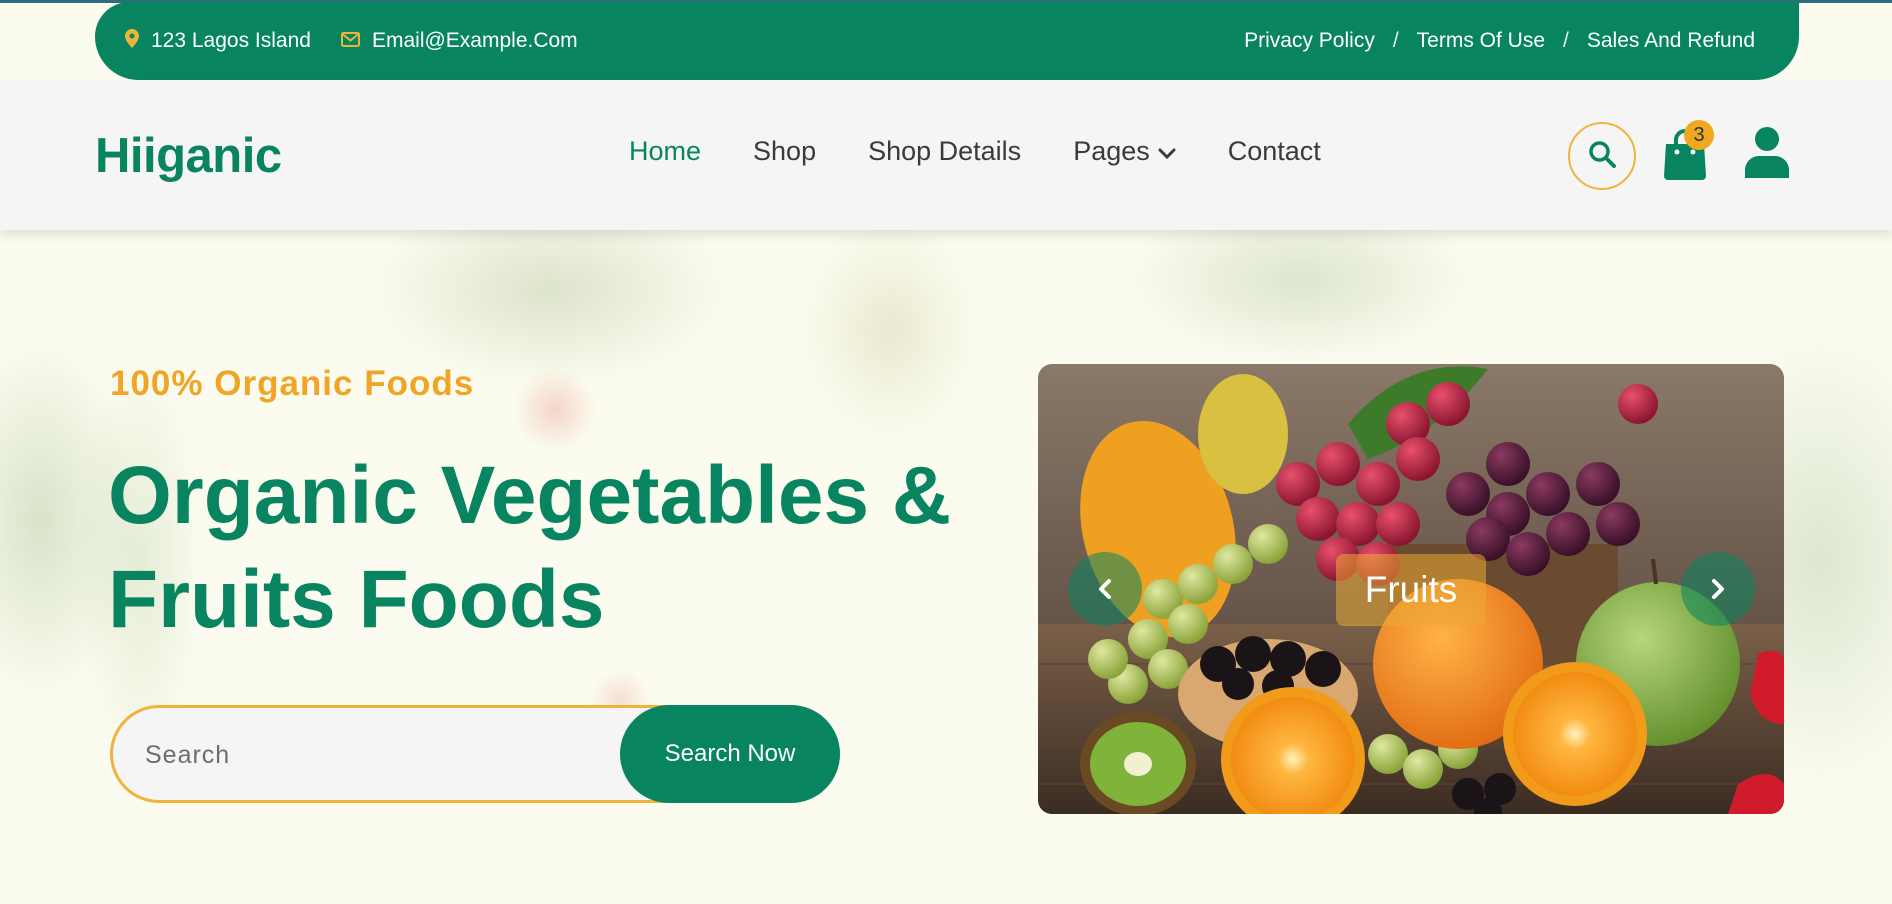  I want to click on contact-info: 123 Lagos Island Email@Example.Com, so click(351, 41).